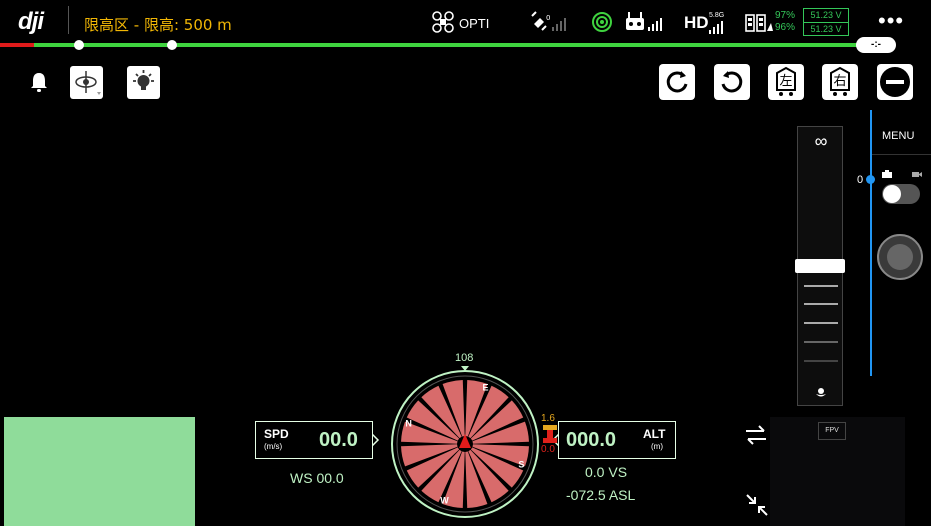 The height and width of the screenshot is (526, 931). What do you see at coordinates (757, 505) in the screenshot?
I see `collapse-view-icon` at bounding box center [757, 505].